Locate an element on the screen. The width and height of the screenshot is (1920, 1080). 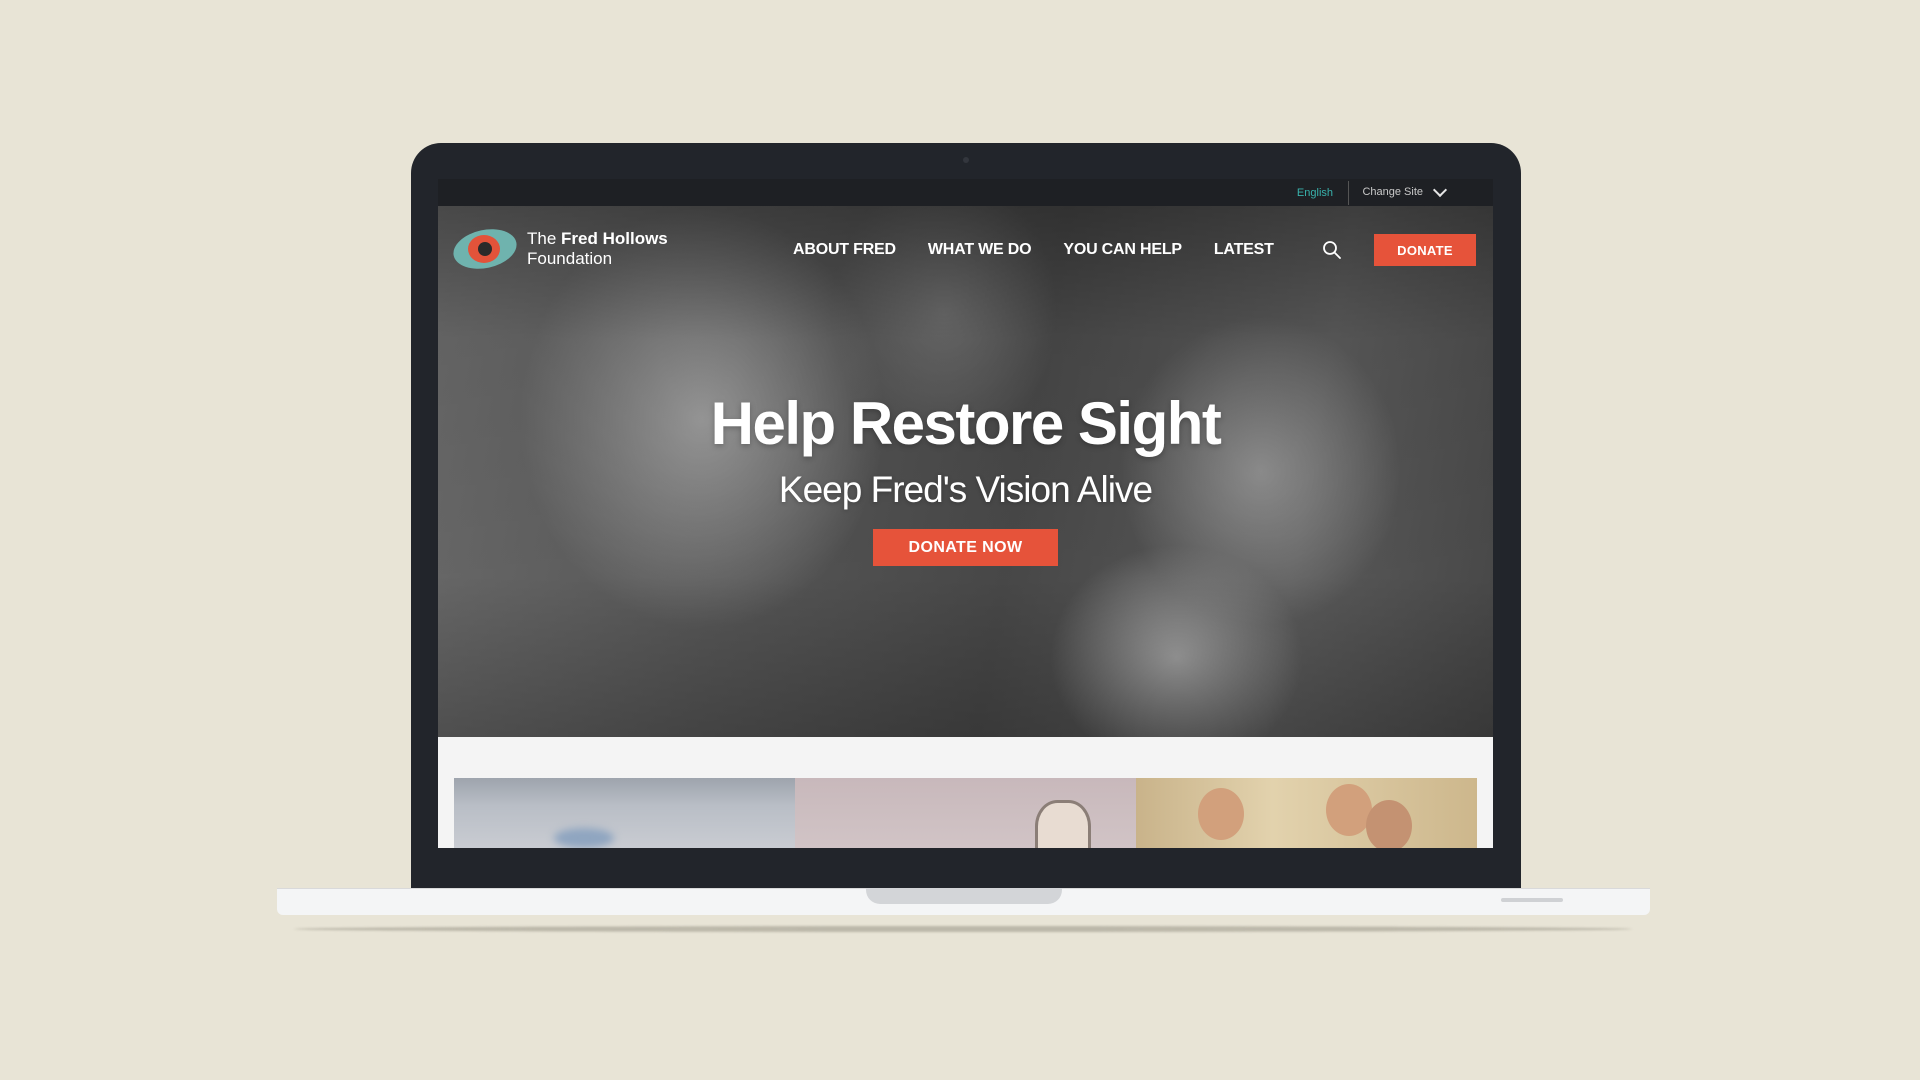
logo: The Fred Hollows Foundation is located at coordinates (558, 249).